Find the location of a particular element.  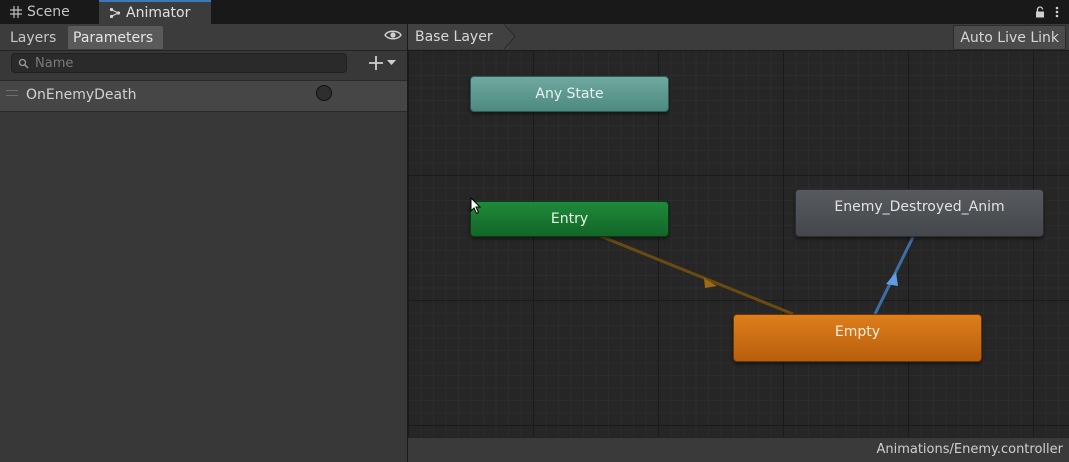

more-options-icon is located at coordinates (1057, 12).